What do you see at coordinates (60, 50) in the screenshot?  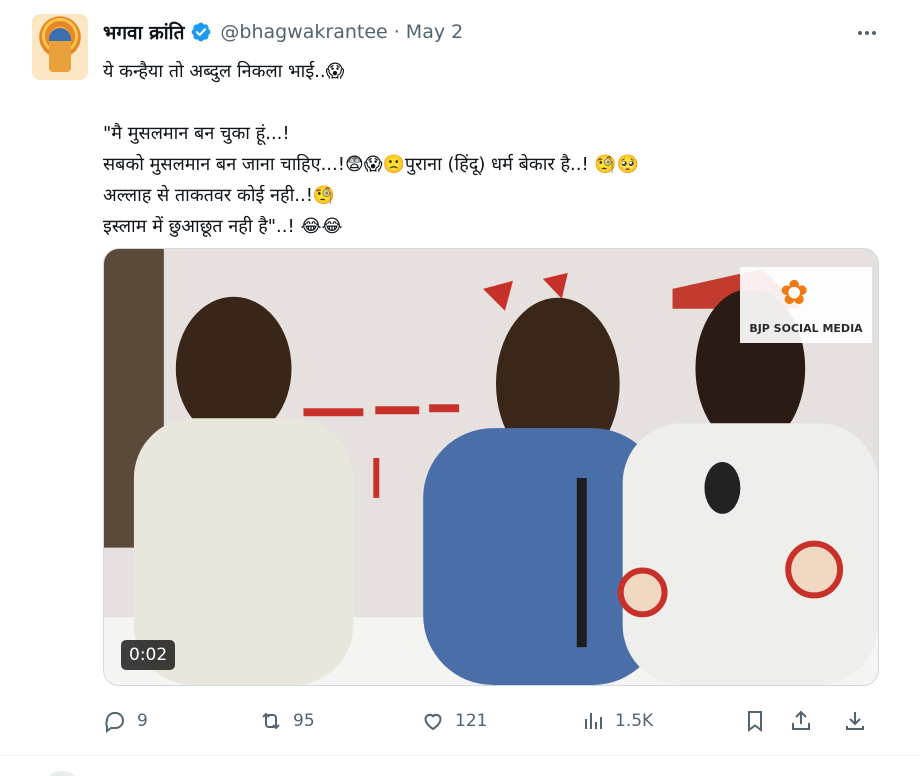 I see `avatar-figure` at bounding box center [60, 50].